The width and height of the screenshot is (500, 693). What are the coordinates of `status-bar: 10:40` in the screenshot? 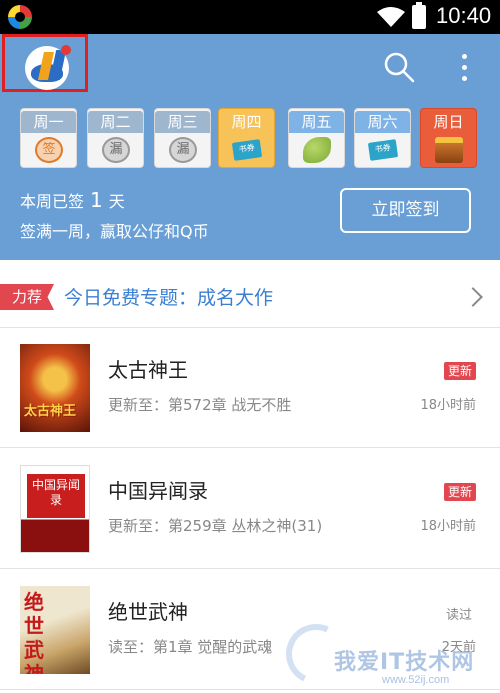 It's located at (250, 17).